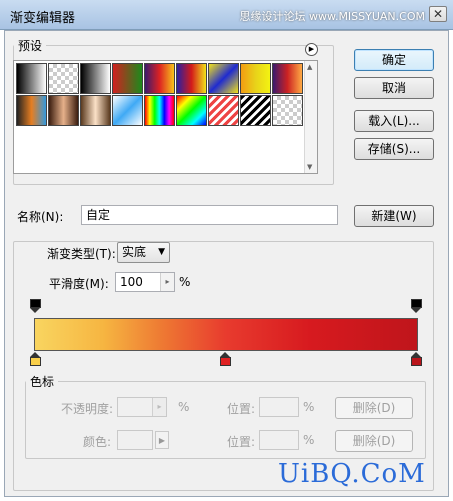 Image resolution: width=453 pixels, height=501 pixels. What do you see at coordinates (241, 442) in the screenshot?
I see `color-location-label: 位置:` at bounding box center [241, 442].